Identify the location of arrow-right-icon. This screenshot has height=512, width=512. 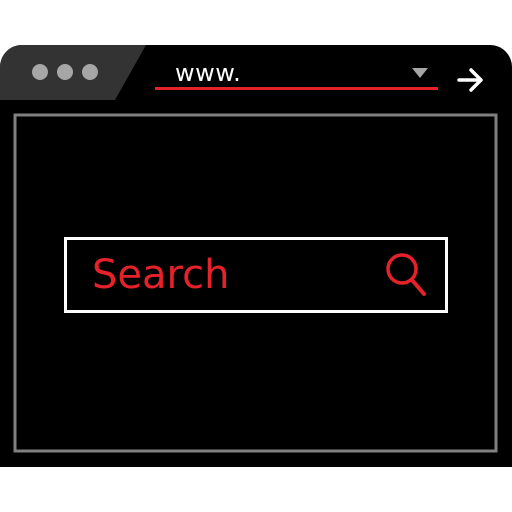
(471, 80).